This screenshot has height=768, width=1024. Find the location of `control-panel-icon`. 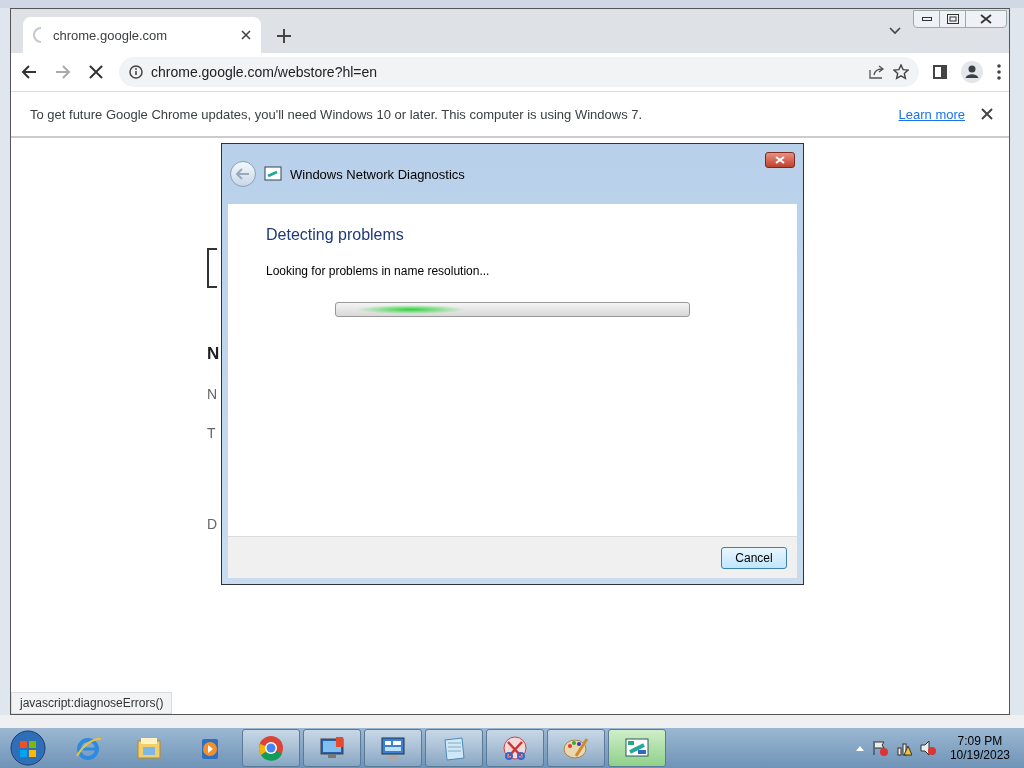

control-panel-icon is located at coordinates (393, 748).